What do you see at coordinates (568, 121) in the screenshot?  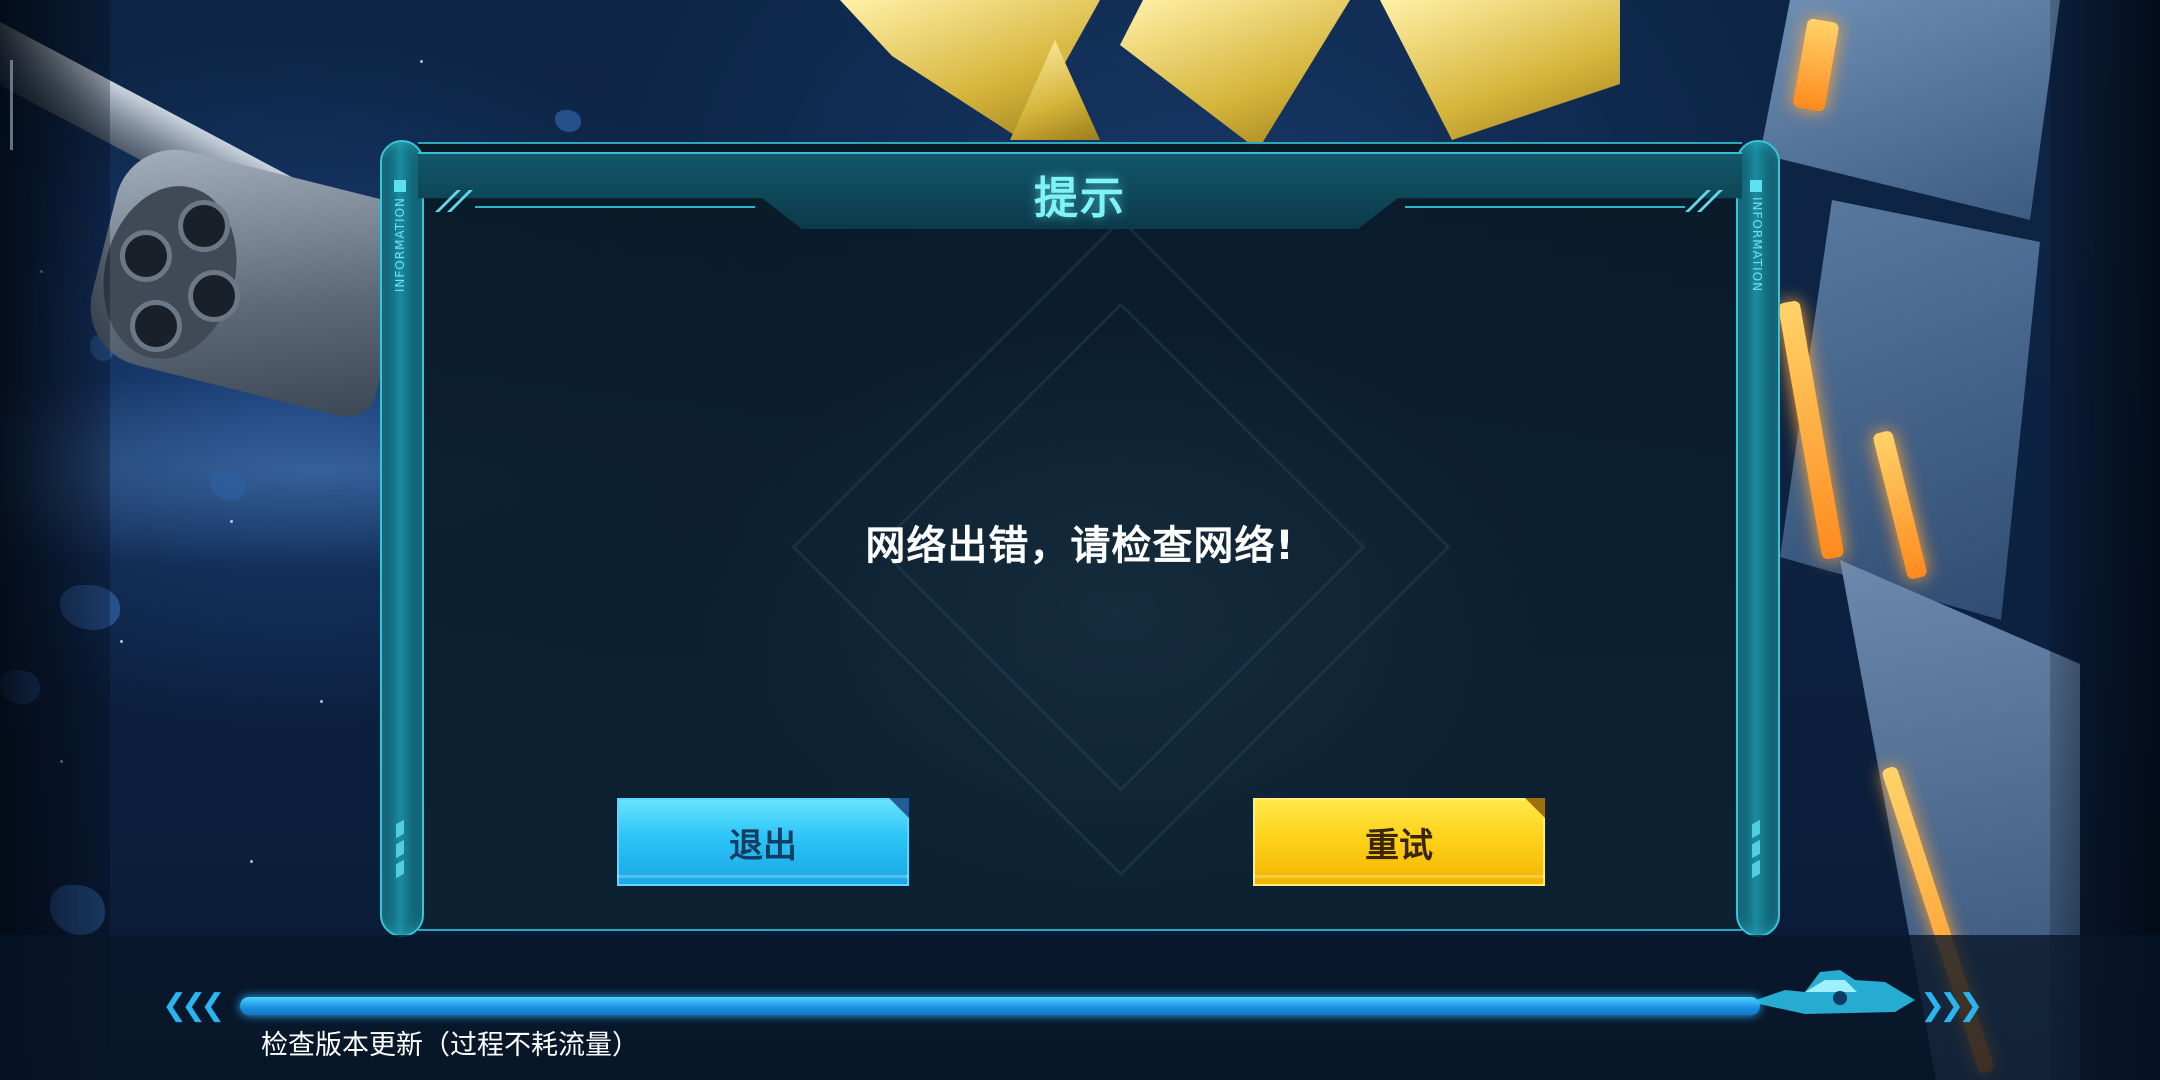 I see `asteroid` at bounding box center [568, 121].